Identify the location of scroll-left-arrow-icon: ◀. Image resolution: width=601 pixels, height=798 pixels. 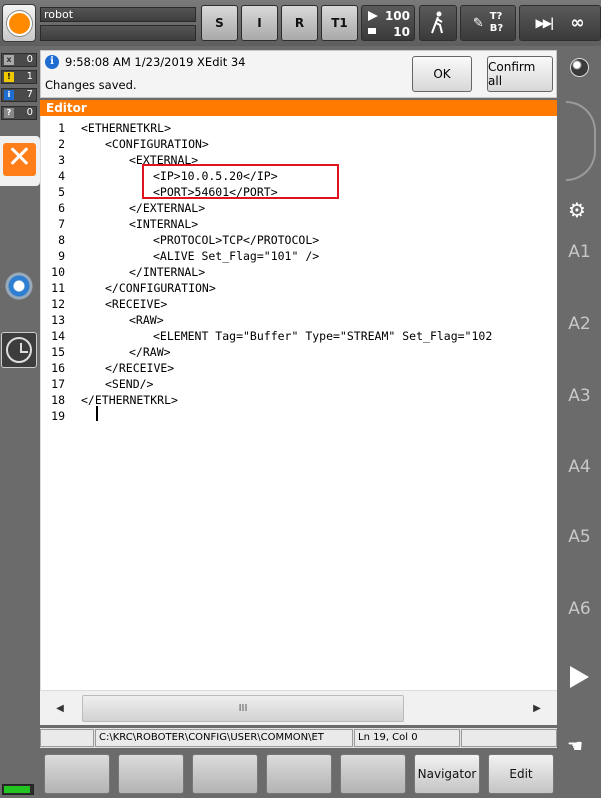
(60, 708).